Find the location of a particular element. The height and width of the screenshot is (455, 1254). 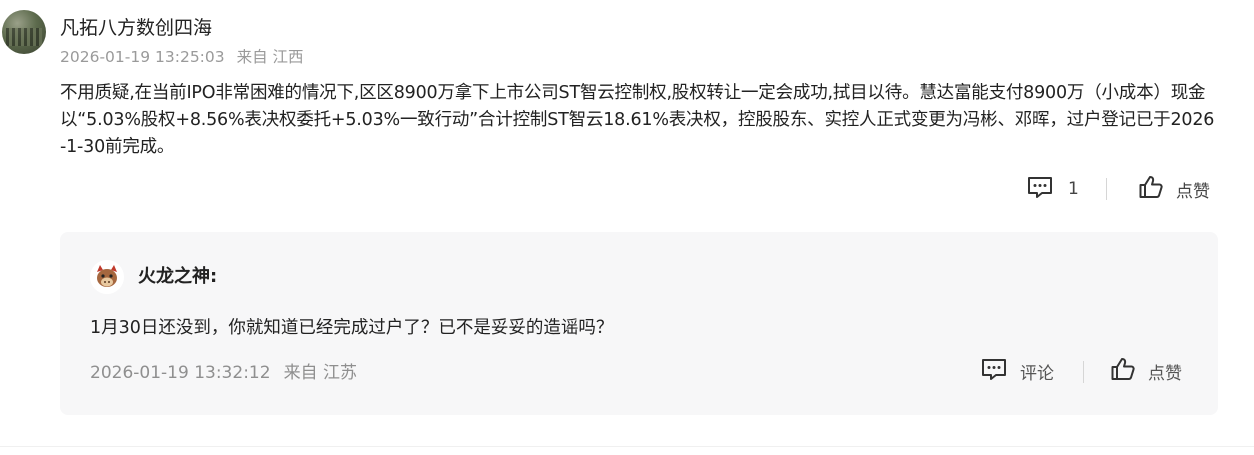

post-like-button: 点赞 is located at coordinates (1174, 189).